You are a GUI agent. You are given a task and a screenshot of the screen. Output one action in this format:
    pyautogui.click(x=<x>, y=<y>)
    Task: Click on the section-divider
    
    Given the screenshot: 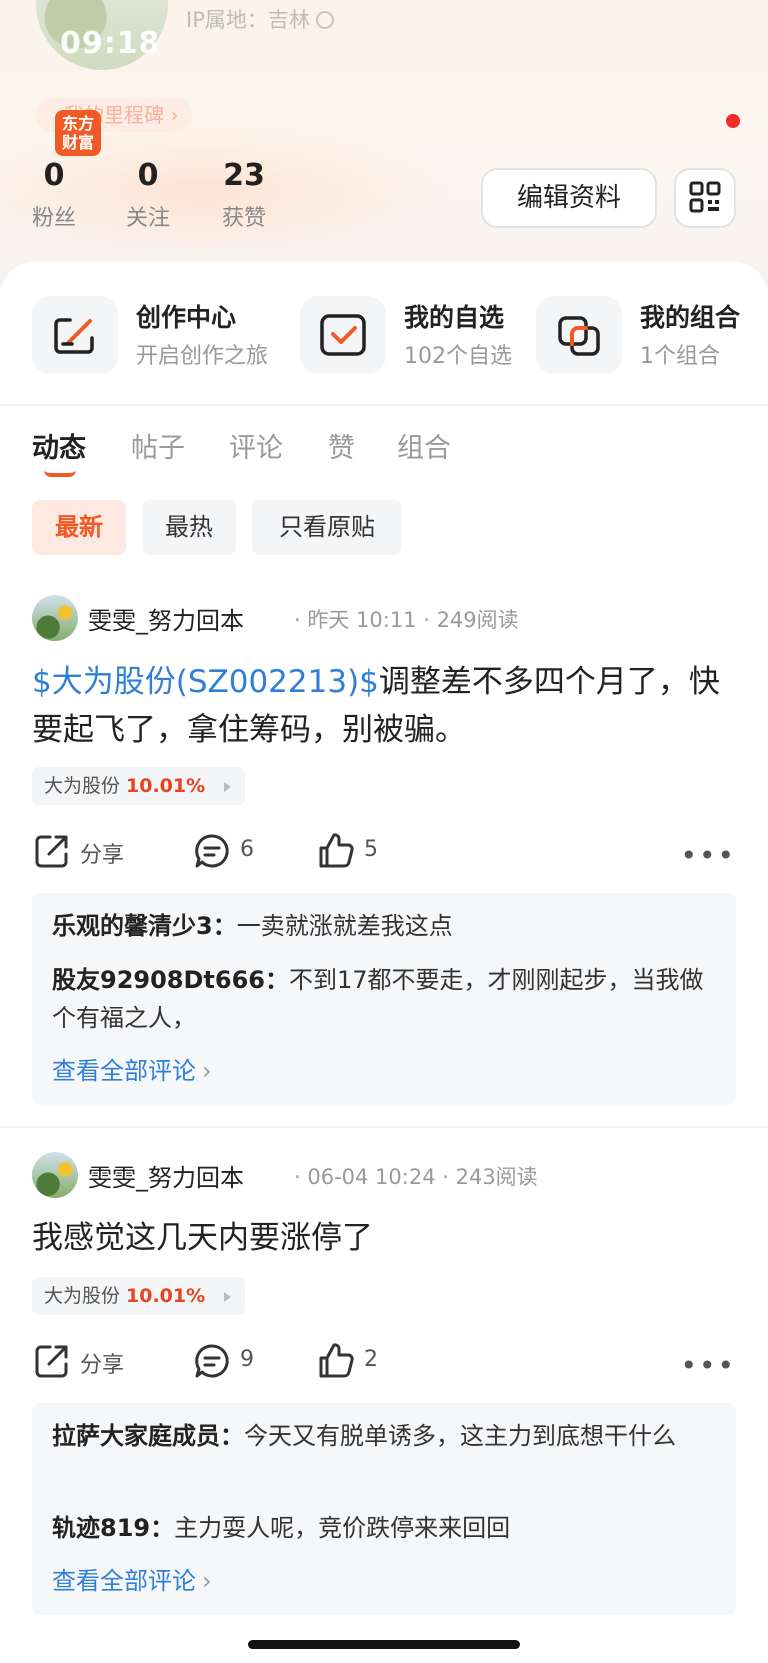 What is the action you would take?
    pyautogui.click(x=384, y=405)
    